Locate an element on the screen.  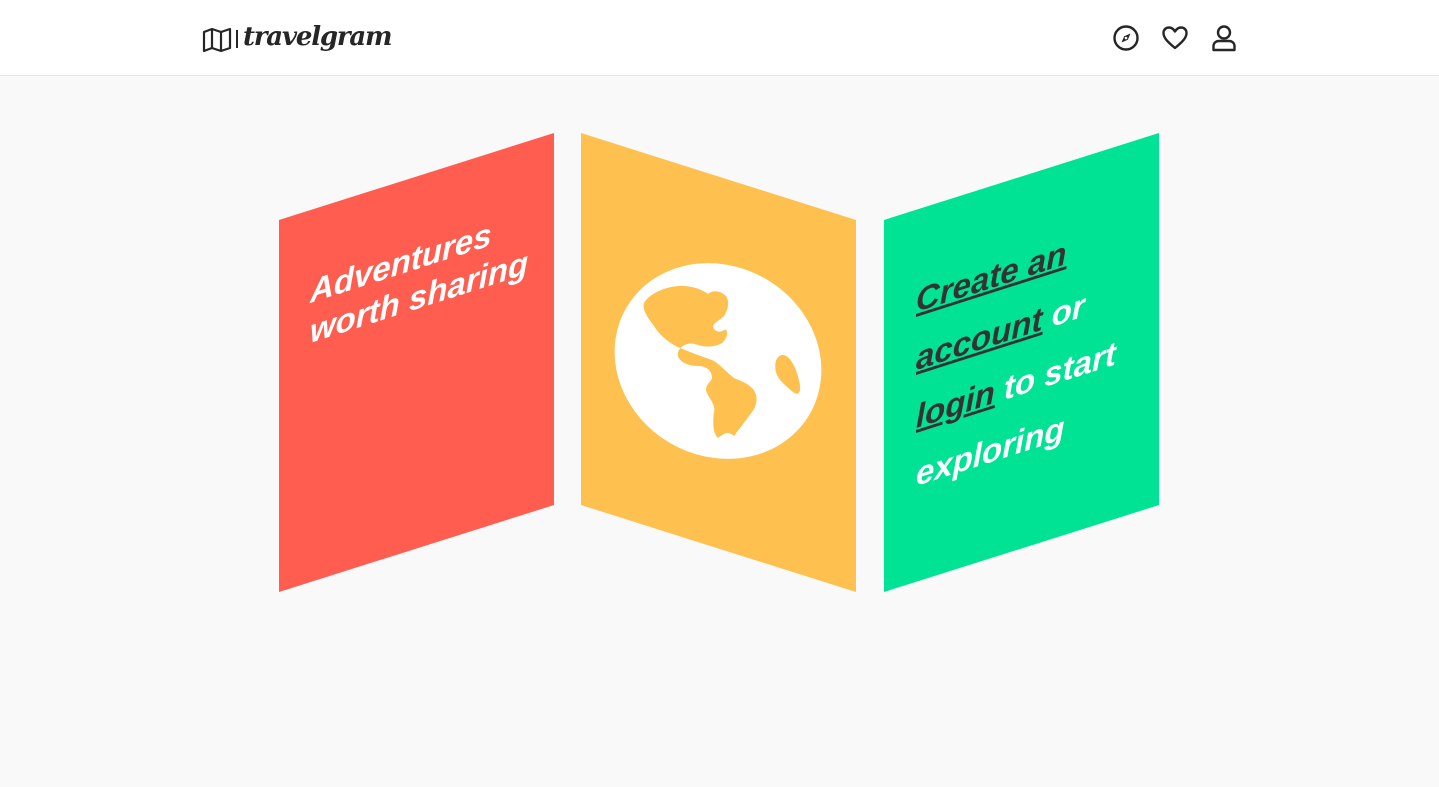
tagline-line-1: Adventures is located at coordinates (401, 262).